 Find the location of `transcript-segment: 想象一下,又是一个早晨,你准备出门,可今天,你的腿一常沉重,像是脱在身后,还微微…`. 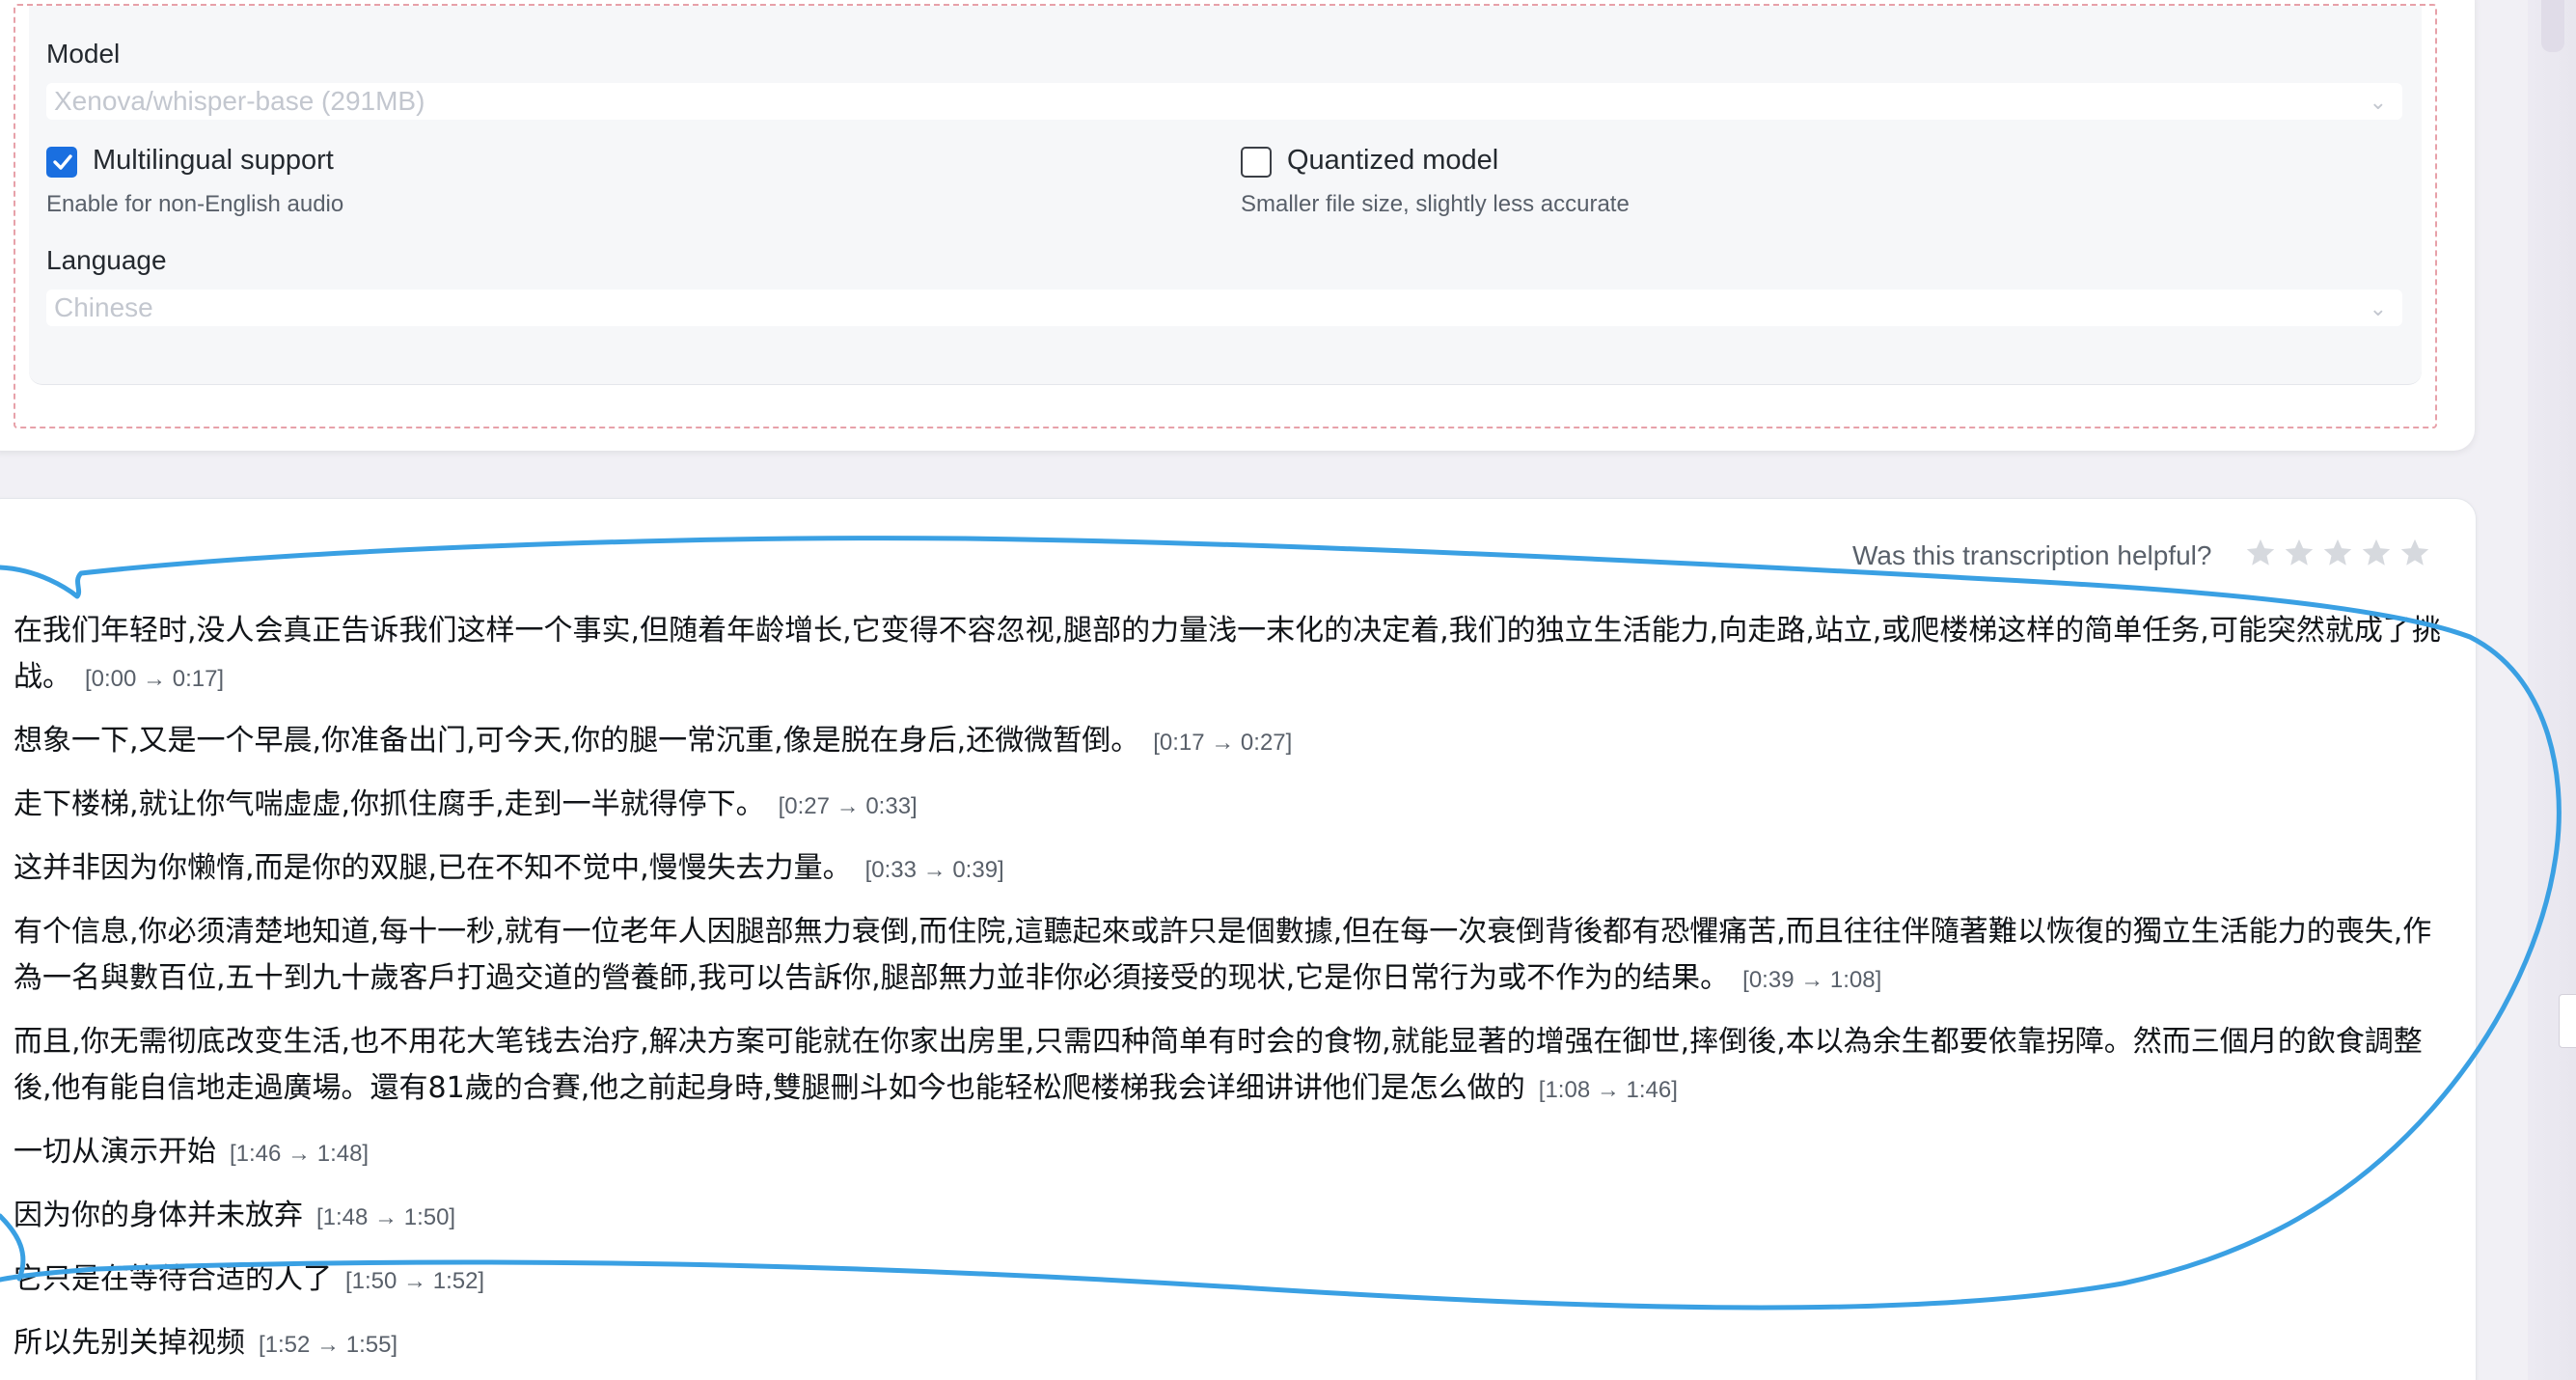

transcript-segment: 想象一下,又是一个早晨,你准备出门,可今天,你的腿一常沉重,像是脱在身后,还微微… is located at coordinates (1229, 742).